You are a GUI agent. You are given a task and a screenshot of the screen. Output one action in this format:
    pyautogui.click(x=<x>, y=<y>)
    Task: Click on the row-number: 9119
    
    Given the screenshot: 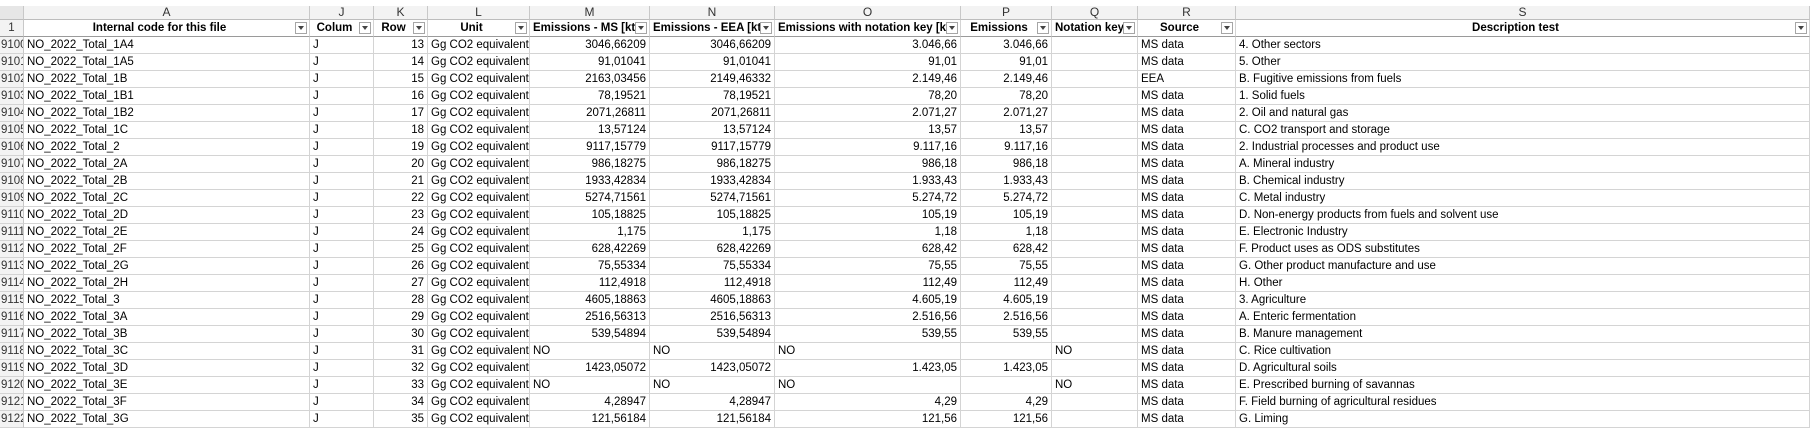 What is the action you would take?
    pyautogui.click(x=12, y=368)
    